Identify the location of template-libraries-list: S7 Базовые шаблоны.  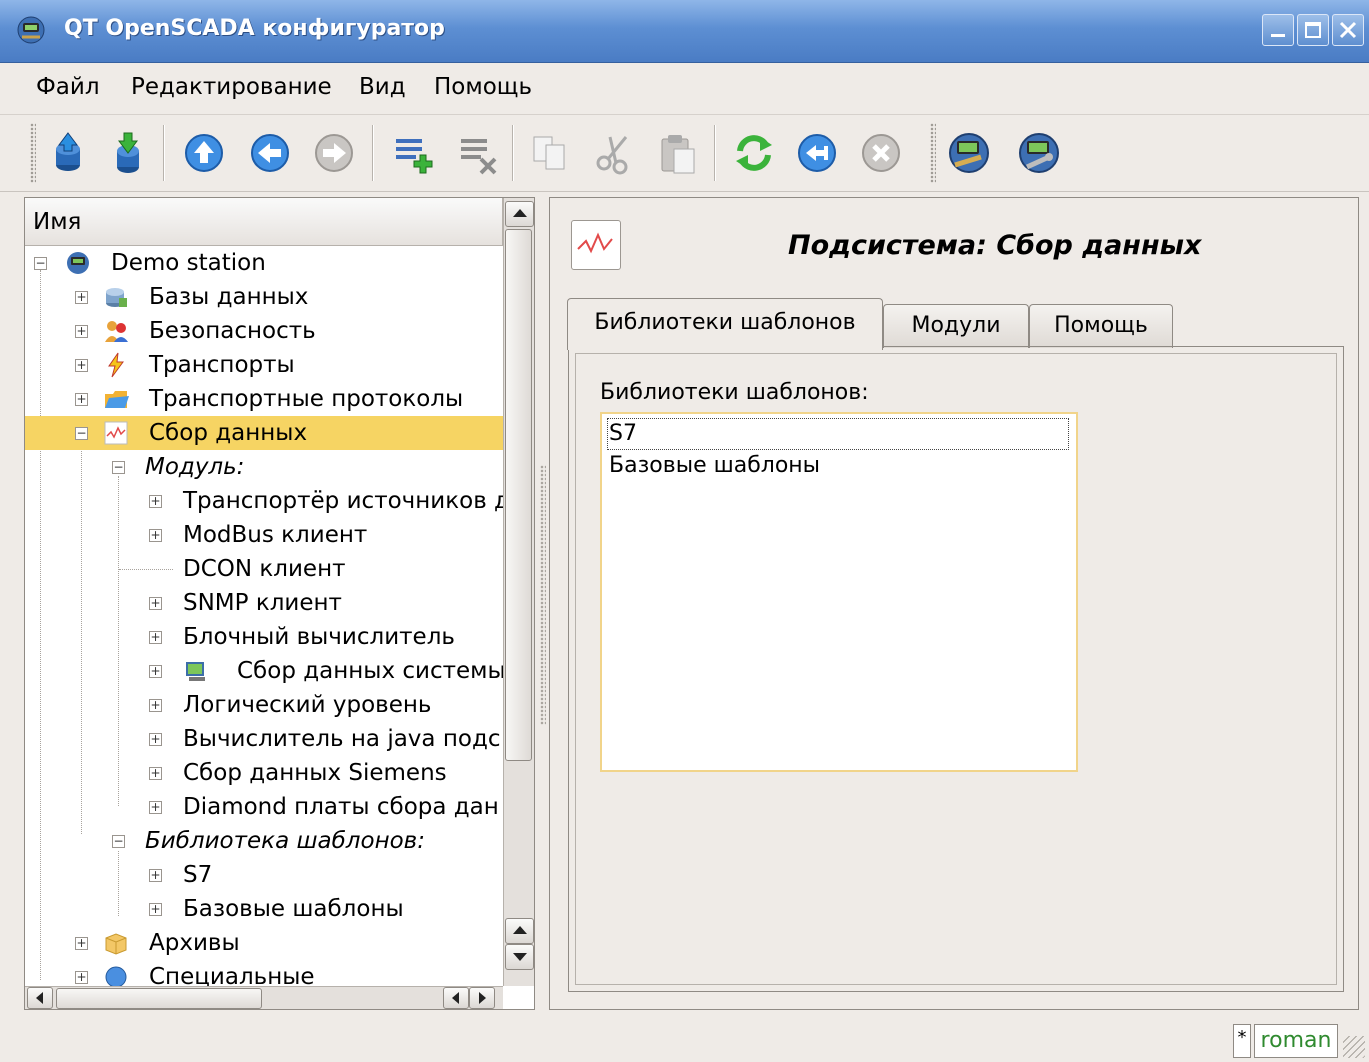
(839, 592).